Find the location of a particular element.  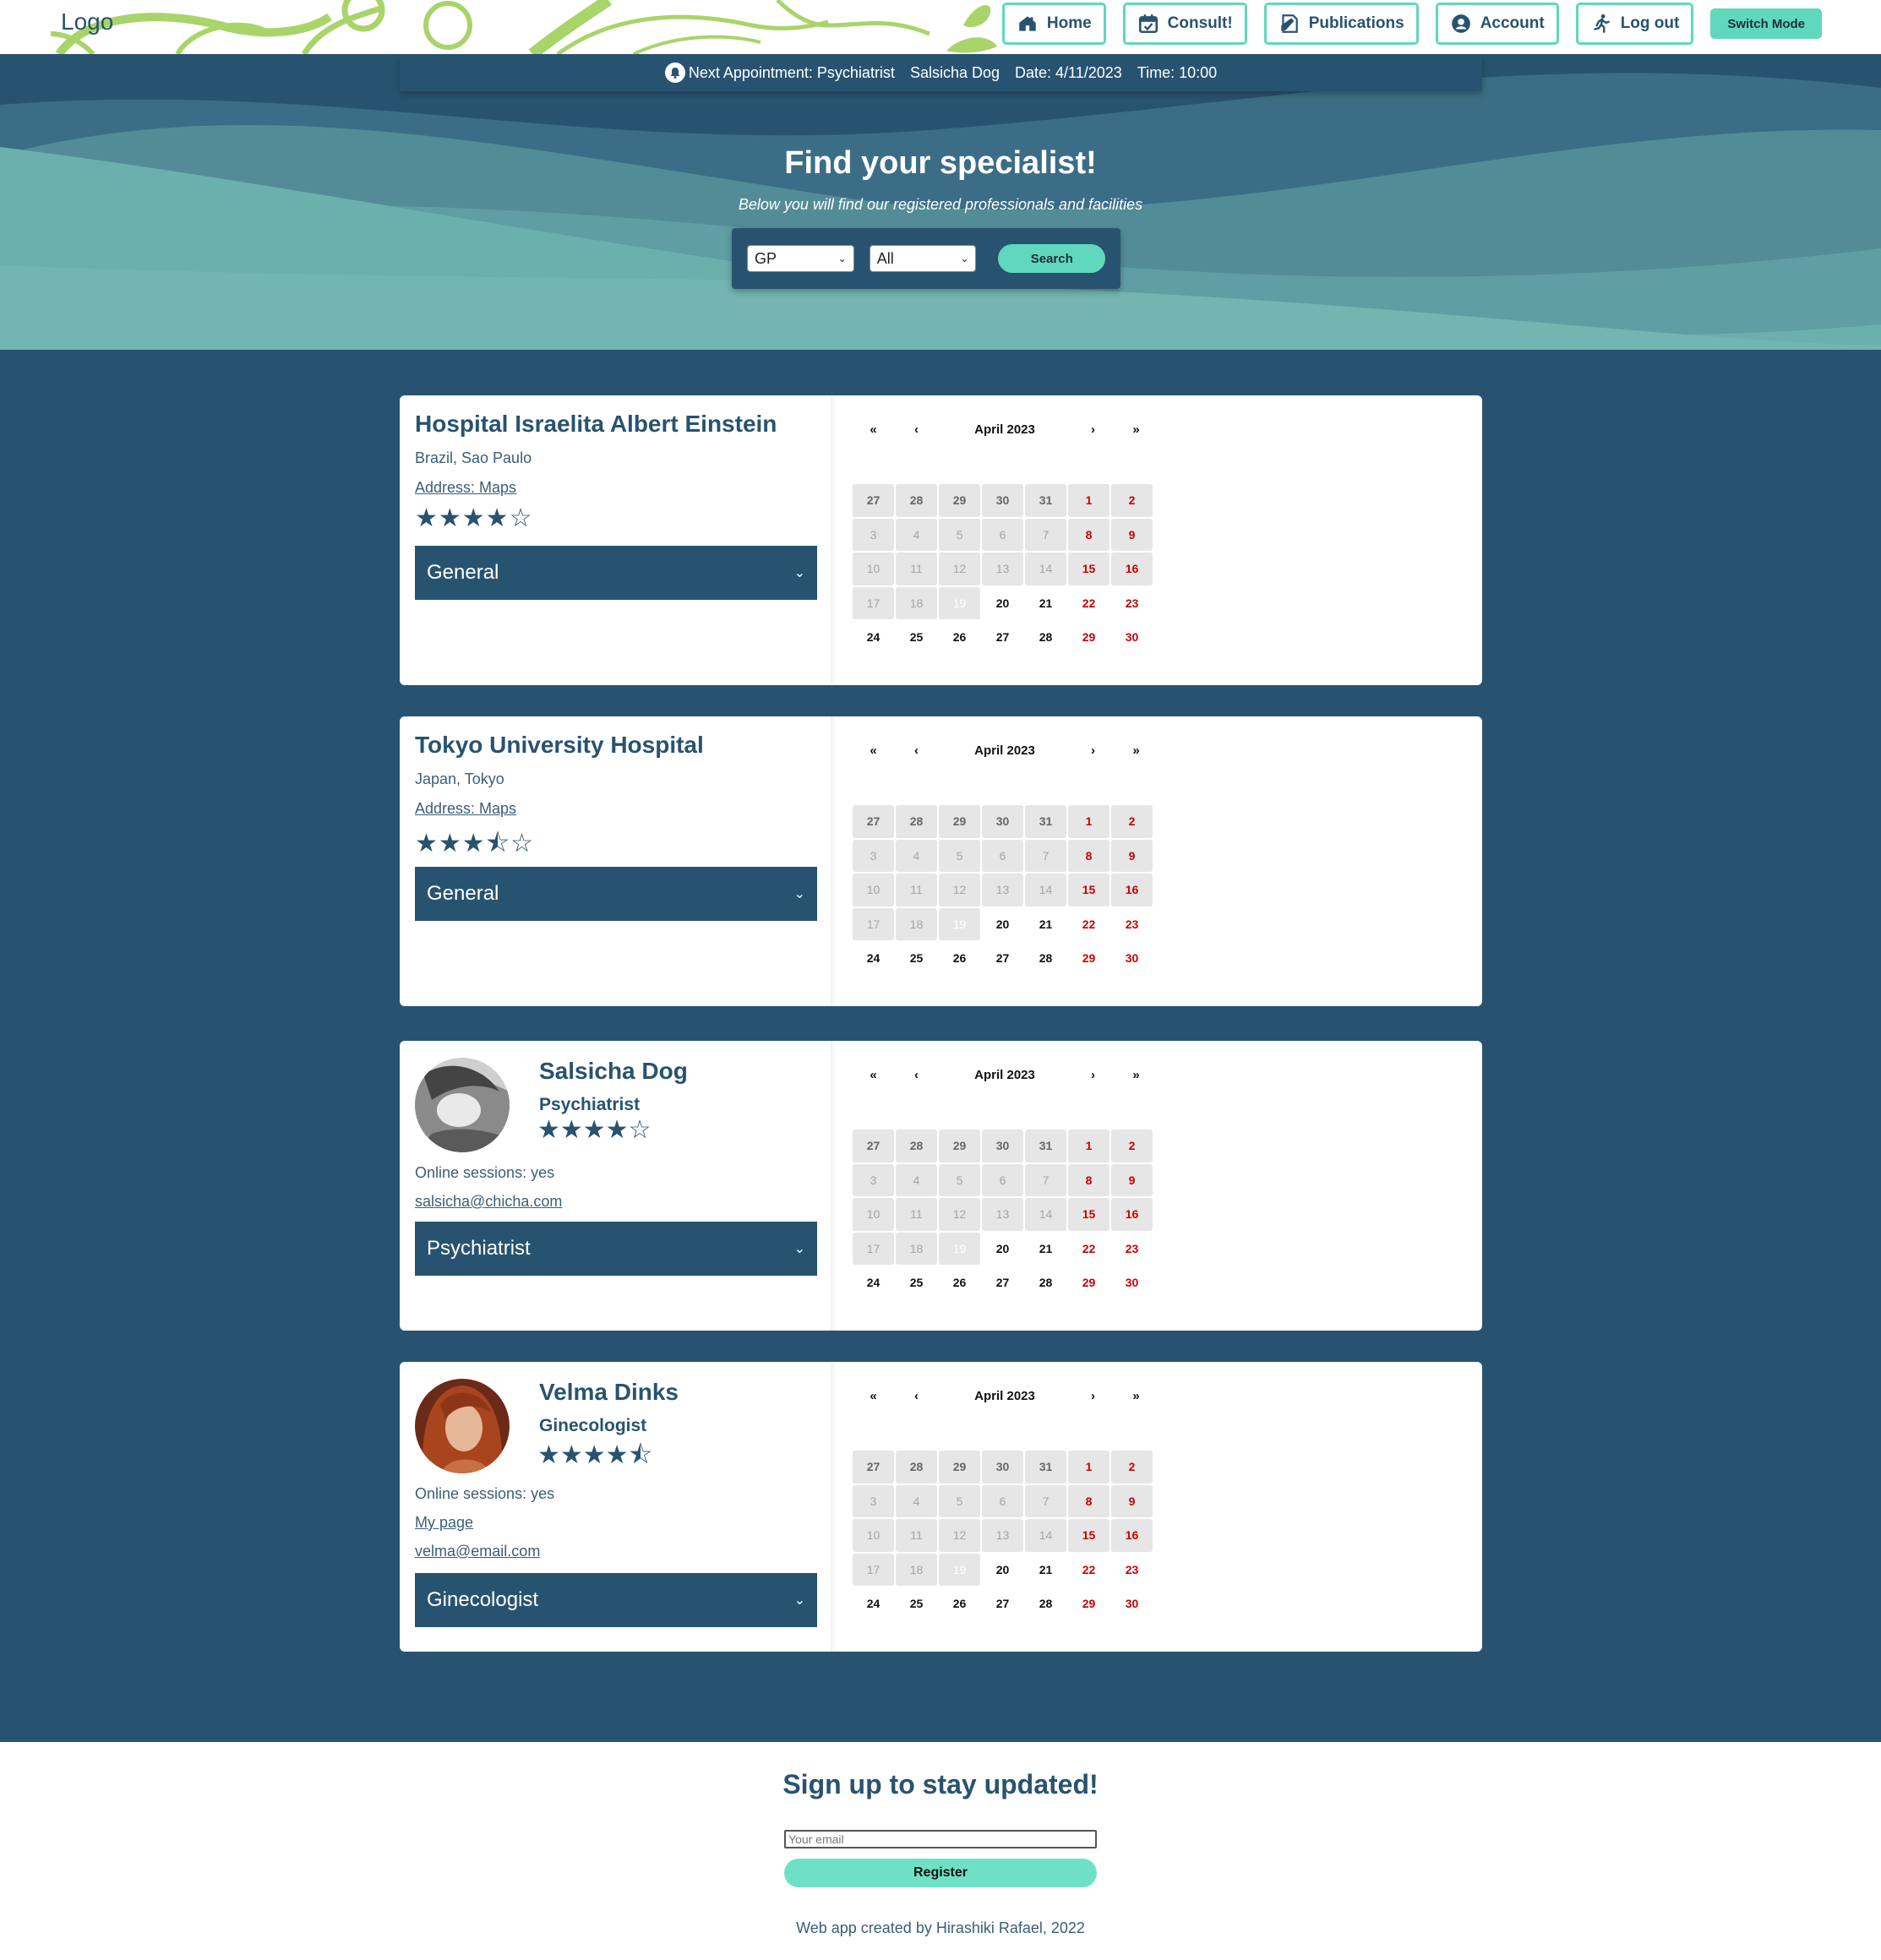

my-page-link: My page is located at coordinates (444, 1523).